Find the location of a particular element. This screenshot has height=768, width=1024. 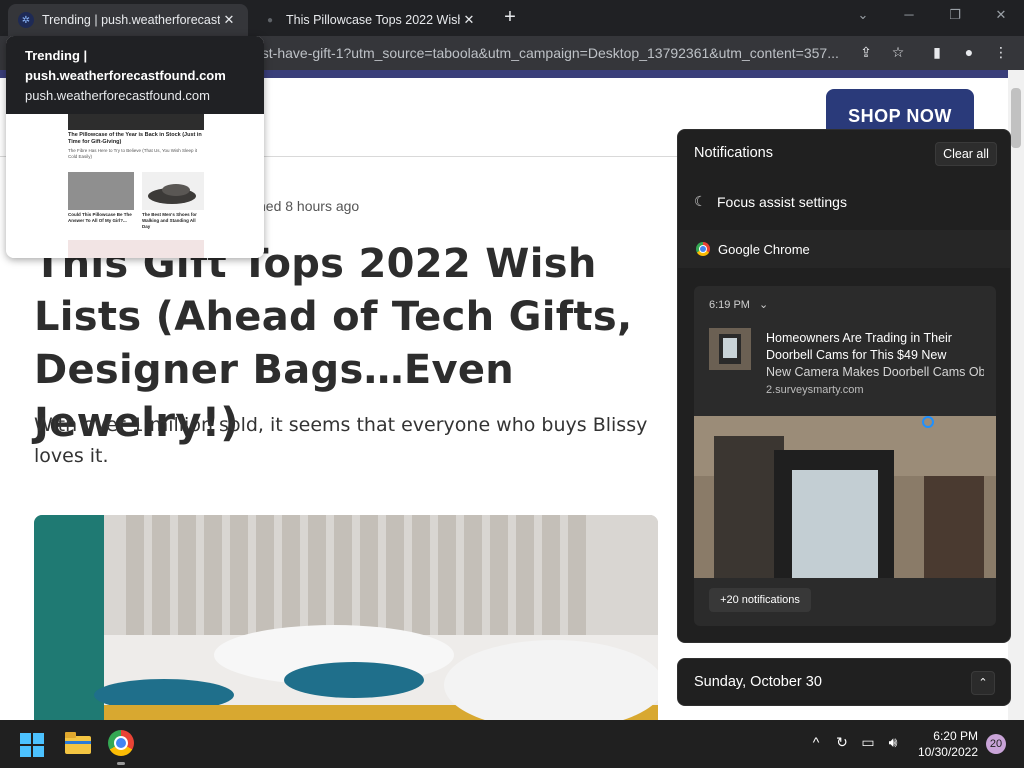

clock-time: 6:20 PM is located at coordinates (955, 736).